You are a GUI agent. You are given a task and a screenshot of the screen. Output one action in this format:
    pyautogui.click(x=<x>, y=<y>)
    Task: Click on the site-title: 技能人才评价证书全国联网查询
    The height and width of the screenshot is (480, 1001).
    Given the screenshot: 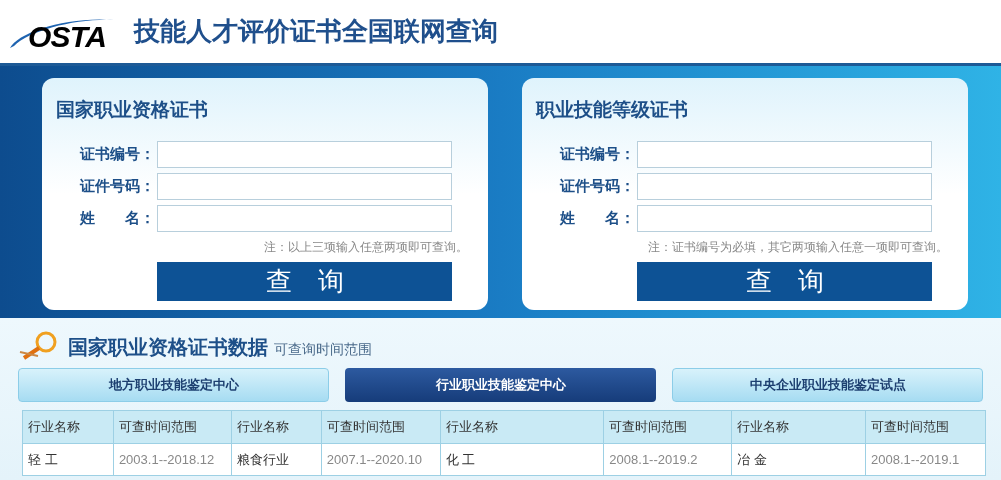 What is the action you would take?
    pyautogui.click(x=316, y=31)
    